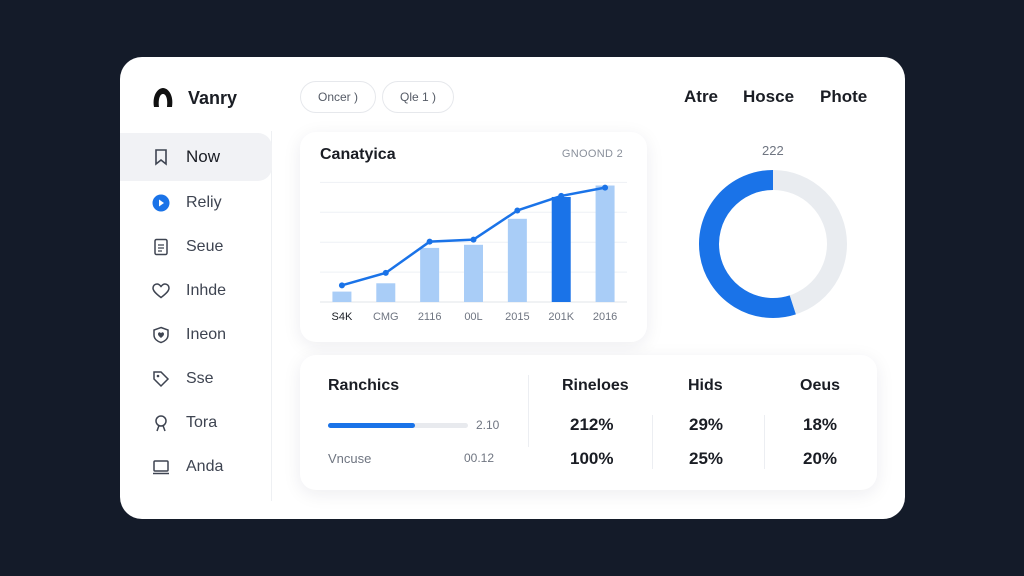 The width and height of the screenshot is (1024, 576). Describe the element at coordinates (203, 156) in the screenshot. I see `sidebar-item-label: Now` at that location.